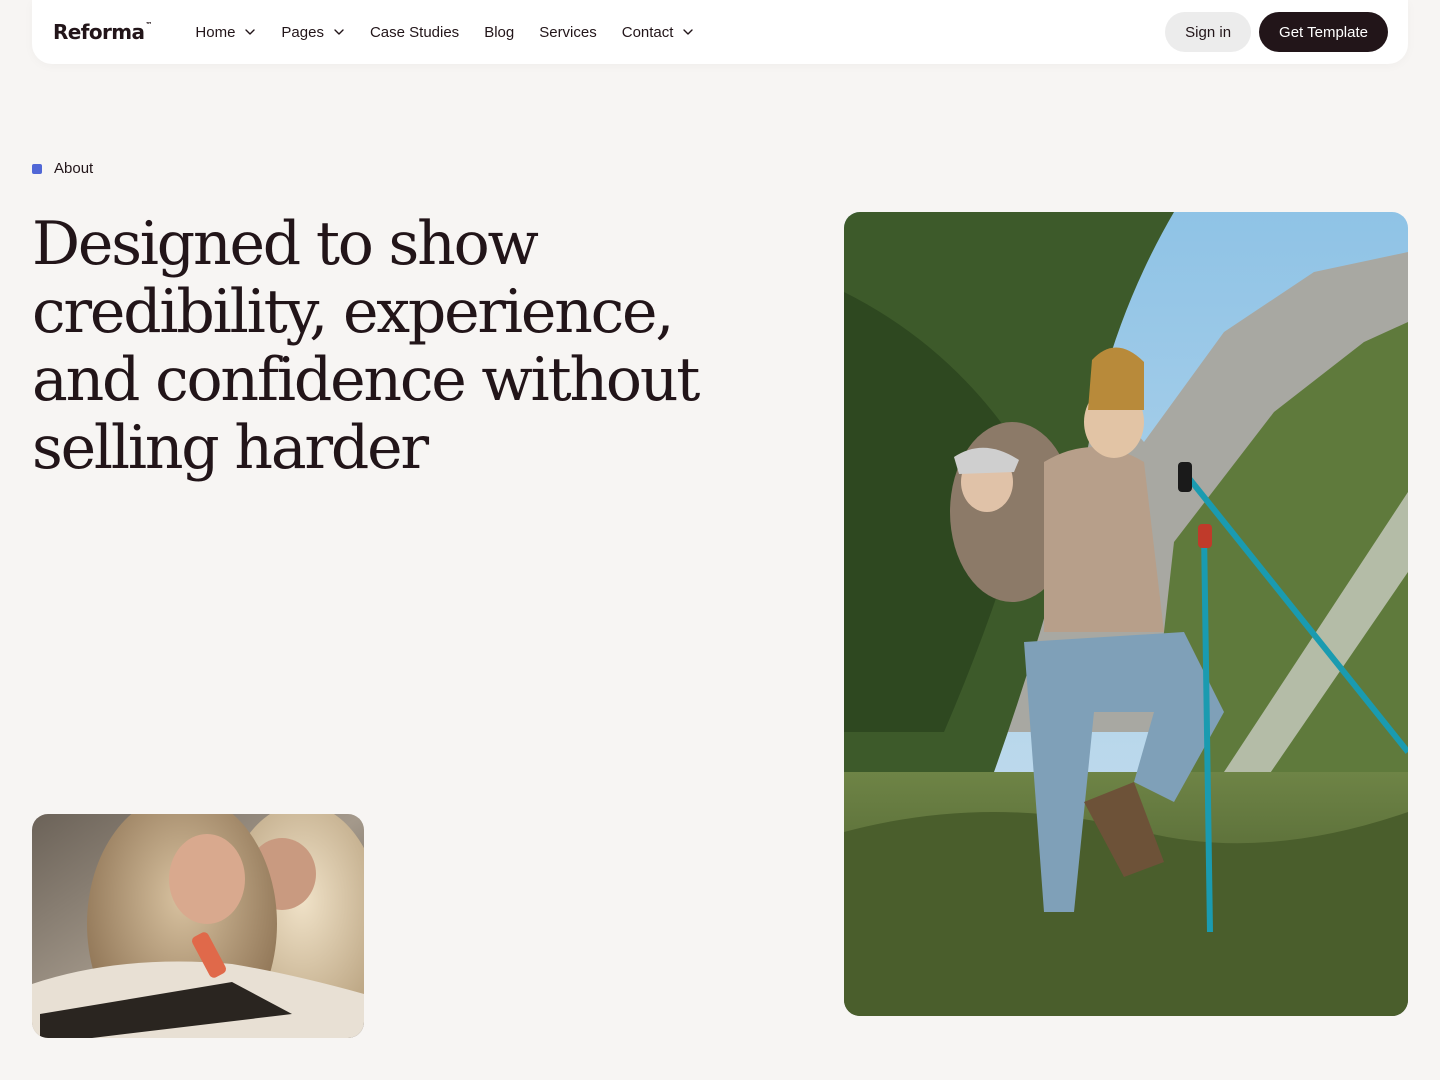 The height and width of the screenshot is (1080, 1440). I want to click on nav-item-label: Pages, so click(302, 32).